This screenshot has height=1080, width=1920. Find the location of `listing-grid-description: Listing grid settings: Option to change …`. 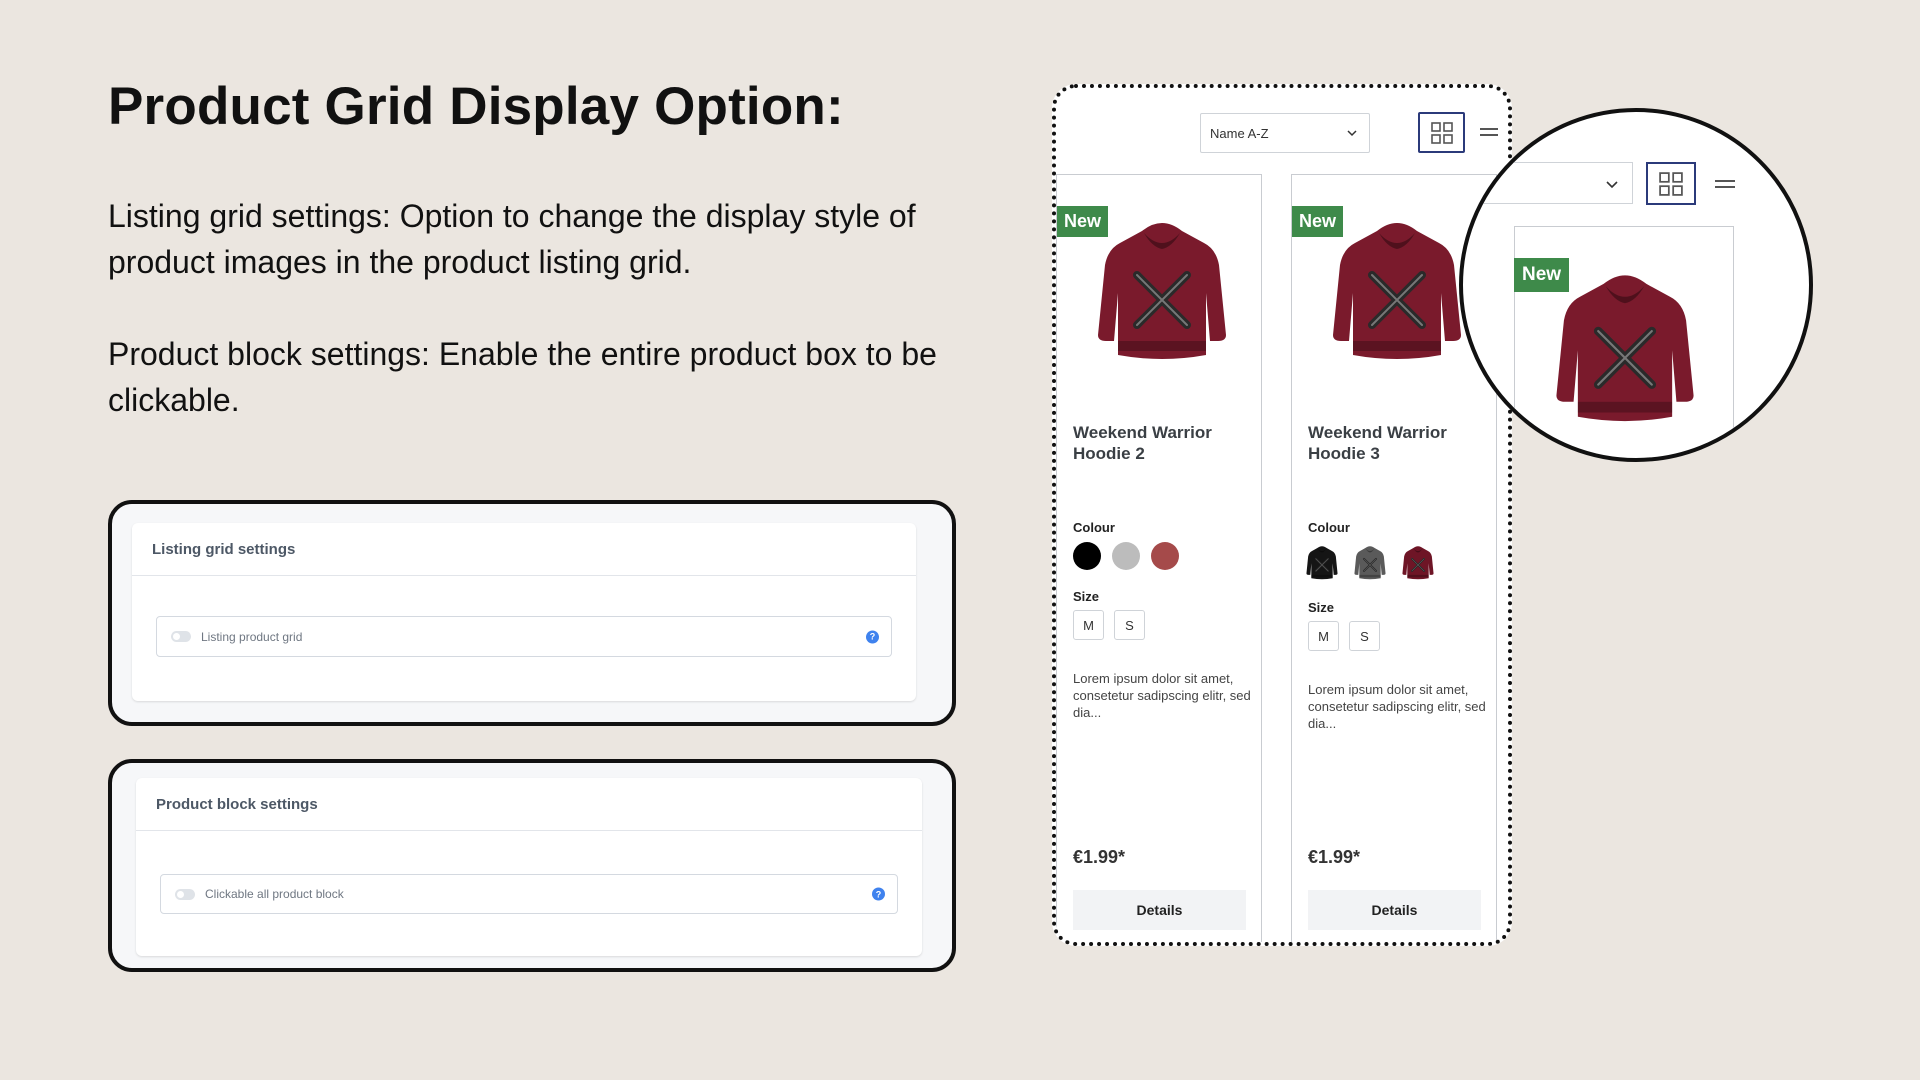

listing-grid-description: Listing grid settings: Option to change … is located at coordinates (512, 239).